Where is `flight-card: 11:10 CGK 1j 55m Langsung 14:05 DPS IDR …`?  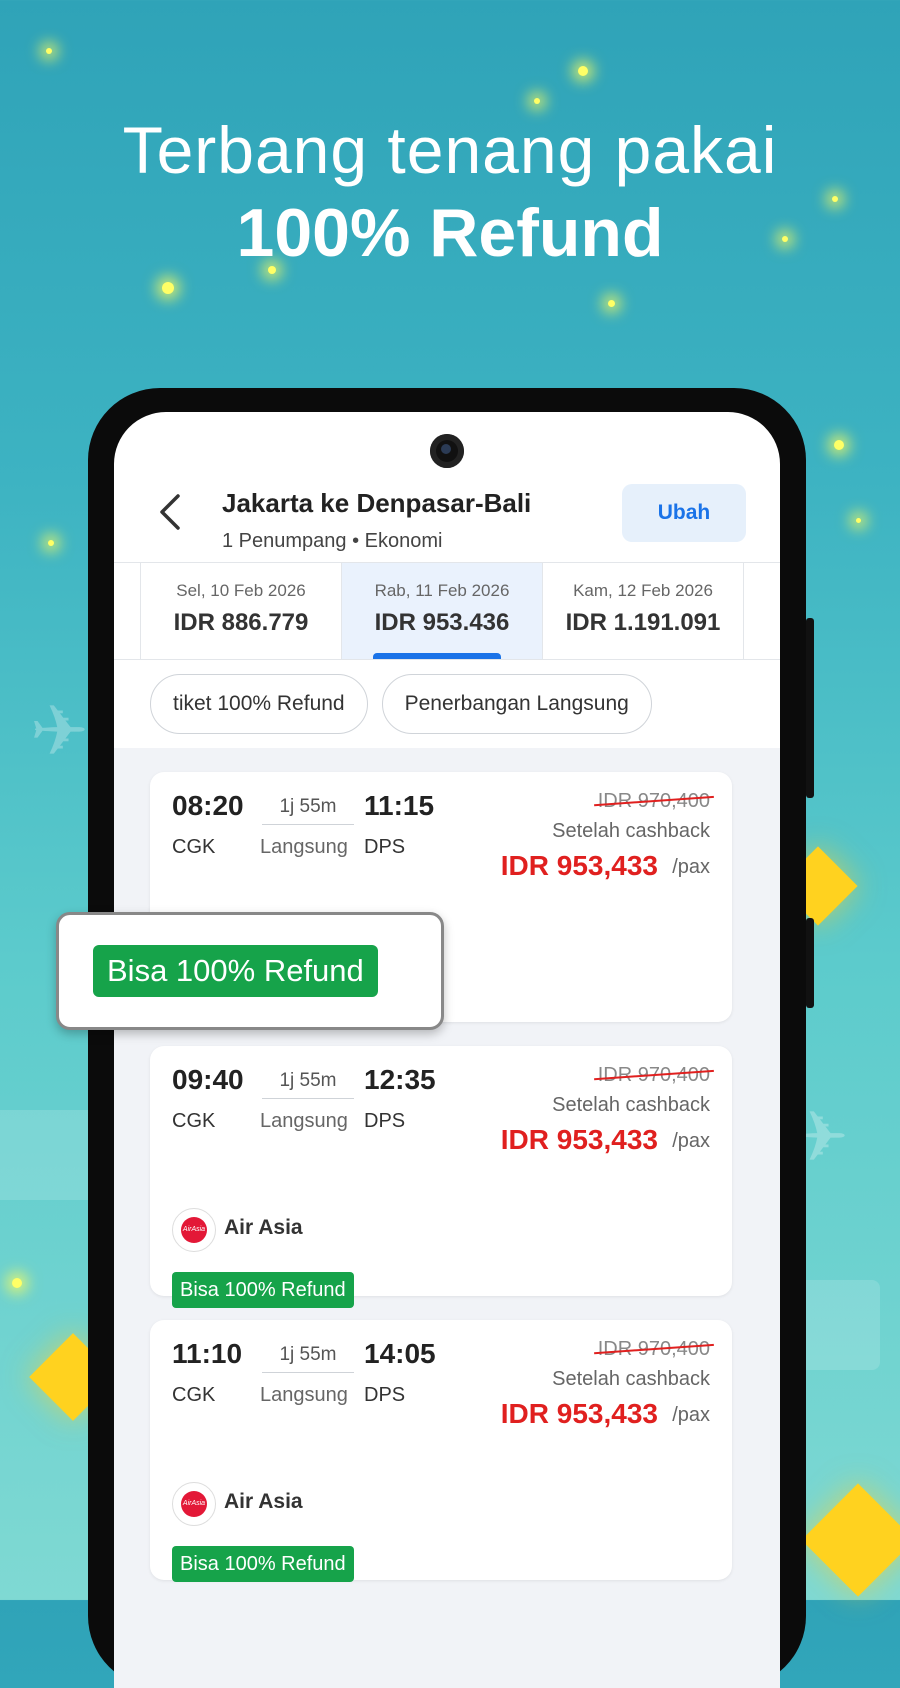 flight-card: 11:10 CGK 1j 55m Langsung 14:05 DPS IDR … is located at coordinates (441, 1451).